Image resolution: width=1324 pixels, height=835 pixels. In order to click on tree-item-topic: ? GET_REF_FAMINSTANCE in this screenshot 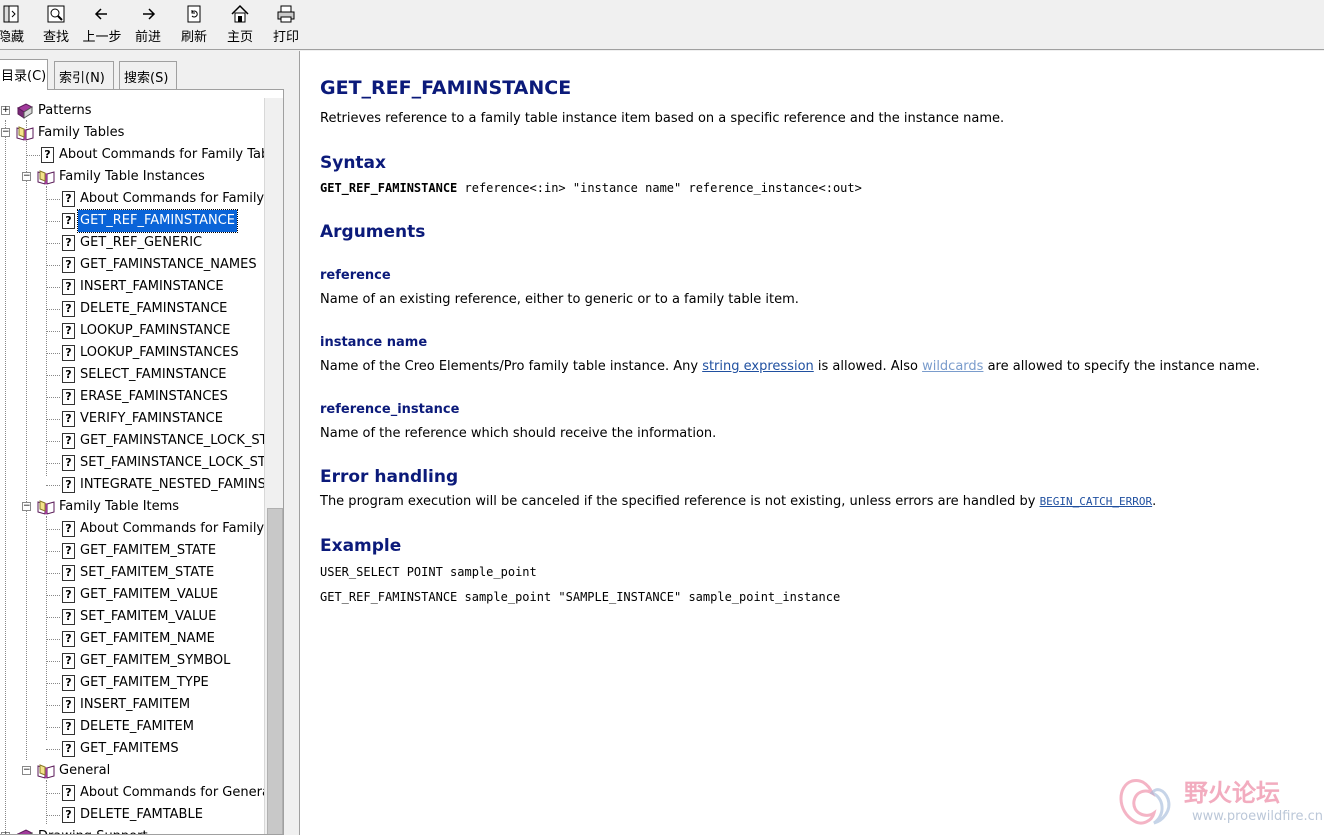, I will do `click(131, 221)`.